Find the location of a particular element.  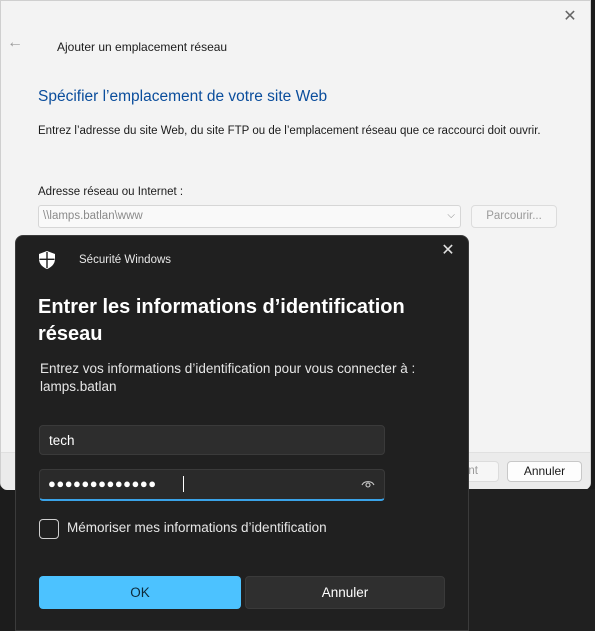

window-title: Ajouter un emplacement réseau is located at coordinates (142, 47).